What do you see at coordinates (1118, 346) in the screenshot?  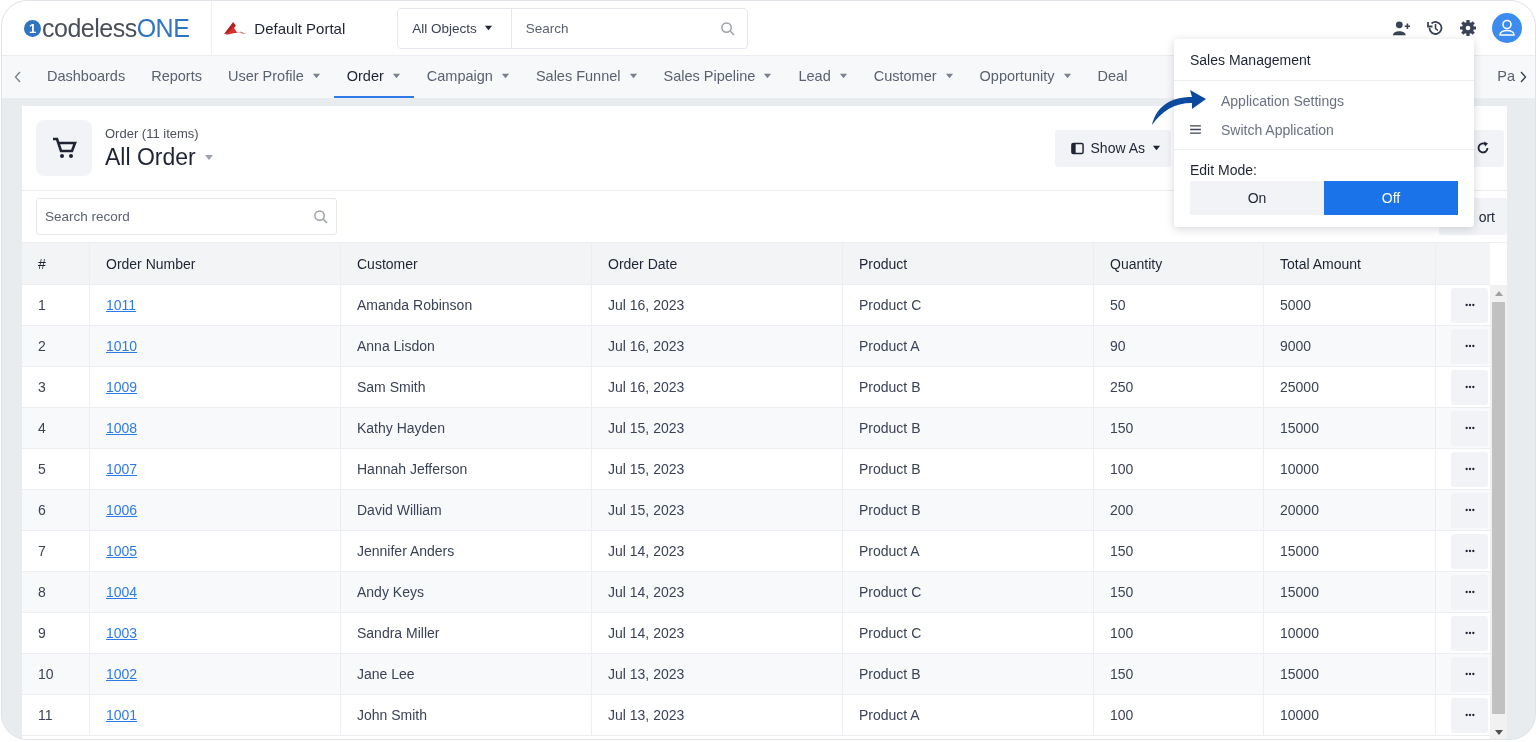 I see `table-cell: 90` at bounding box center [1118, 346].